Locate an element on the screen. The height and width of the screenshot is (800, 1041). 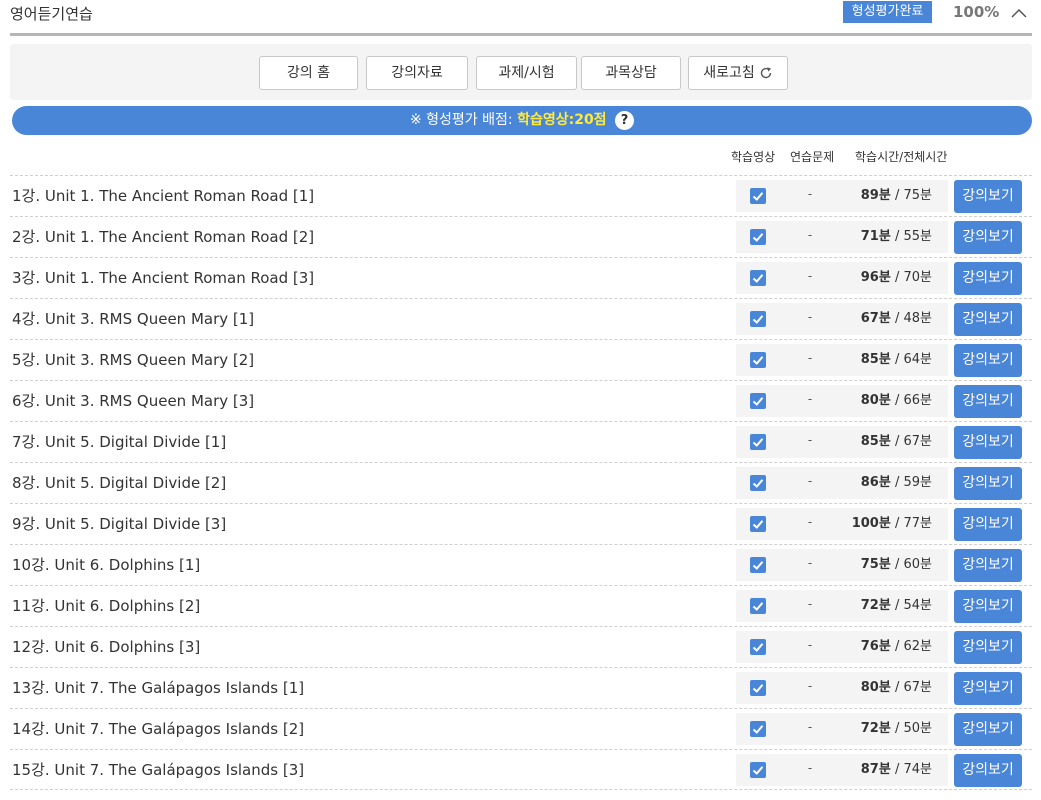
lecture-title: 14강. Unit 7. The Galápagos Islands [2] is located at coordinates (158, 729).